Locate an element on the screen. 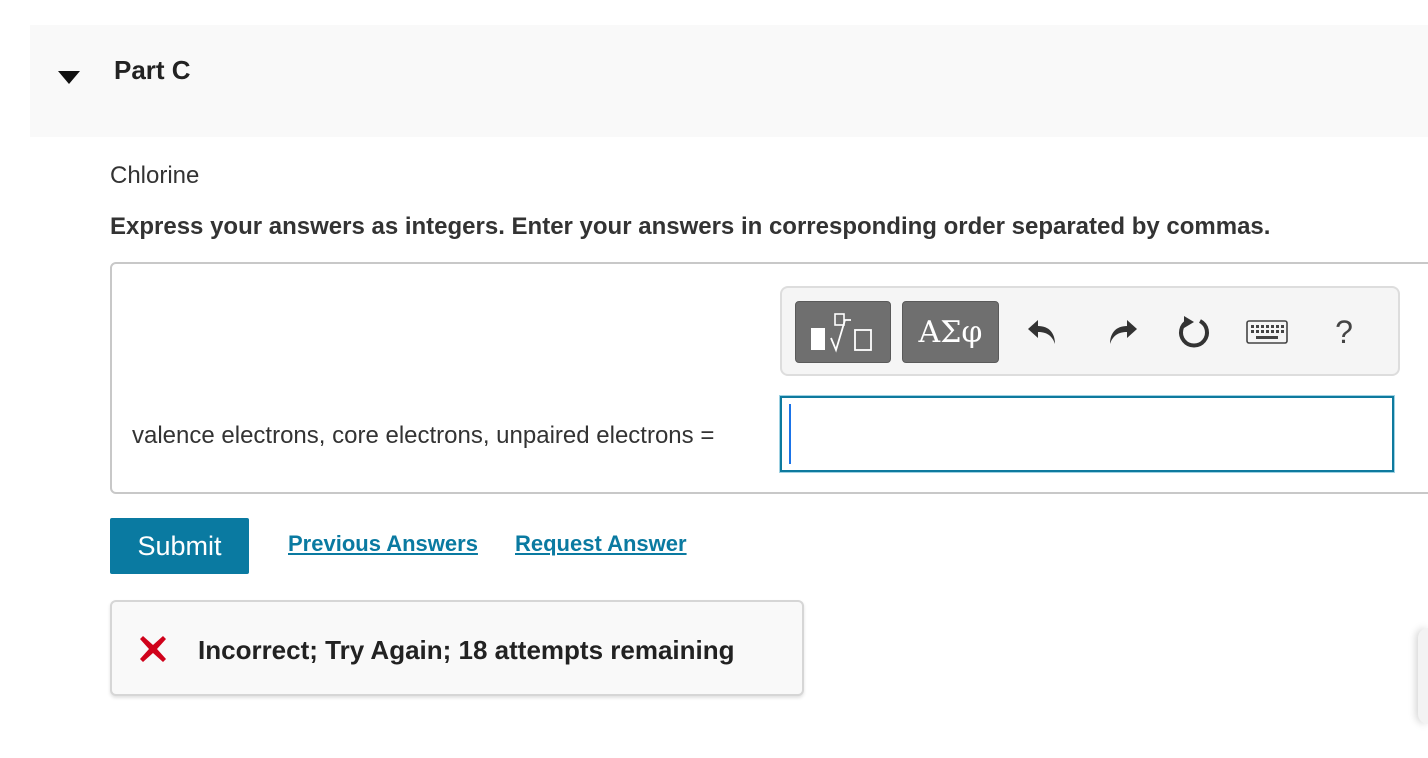 The width and height of the screenshot is (1428, 758). keyboard-icon is located at coordinates (1267, 332).